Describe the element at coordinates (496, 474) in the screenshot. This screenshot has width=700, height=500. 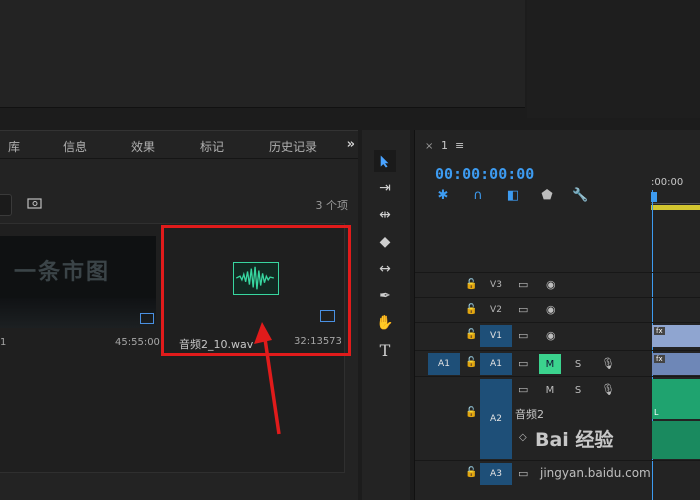
I see `track-name-a3: A3` at that location.